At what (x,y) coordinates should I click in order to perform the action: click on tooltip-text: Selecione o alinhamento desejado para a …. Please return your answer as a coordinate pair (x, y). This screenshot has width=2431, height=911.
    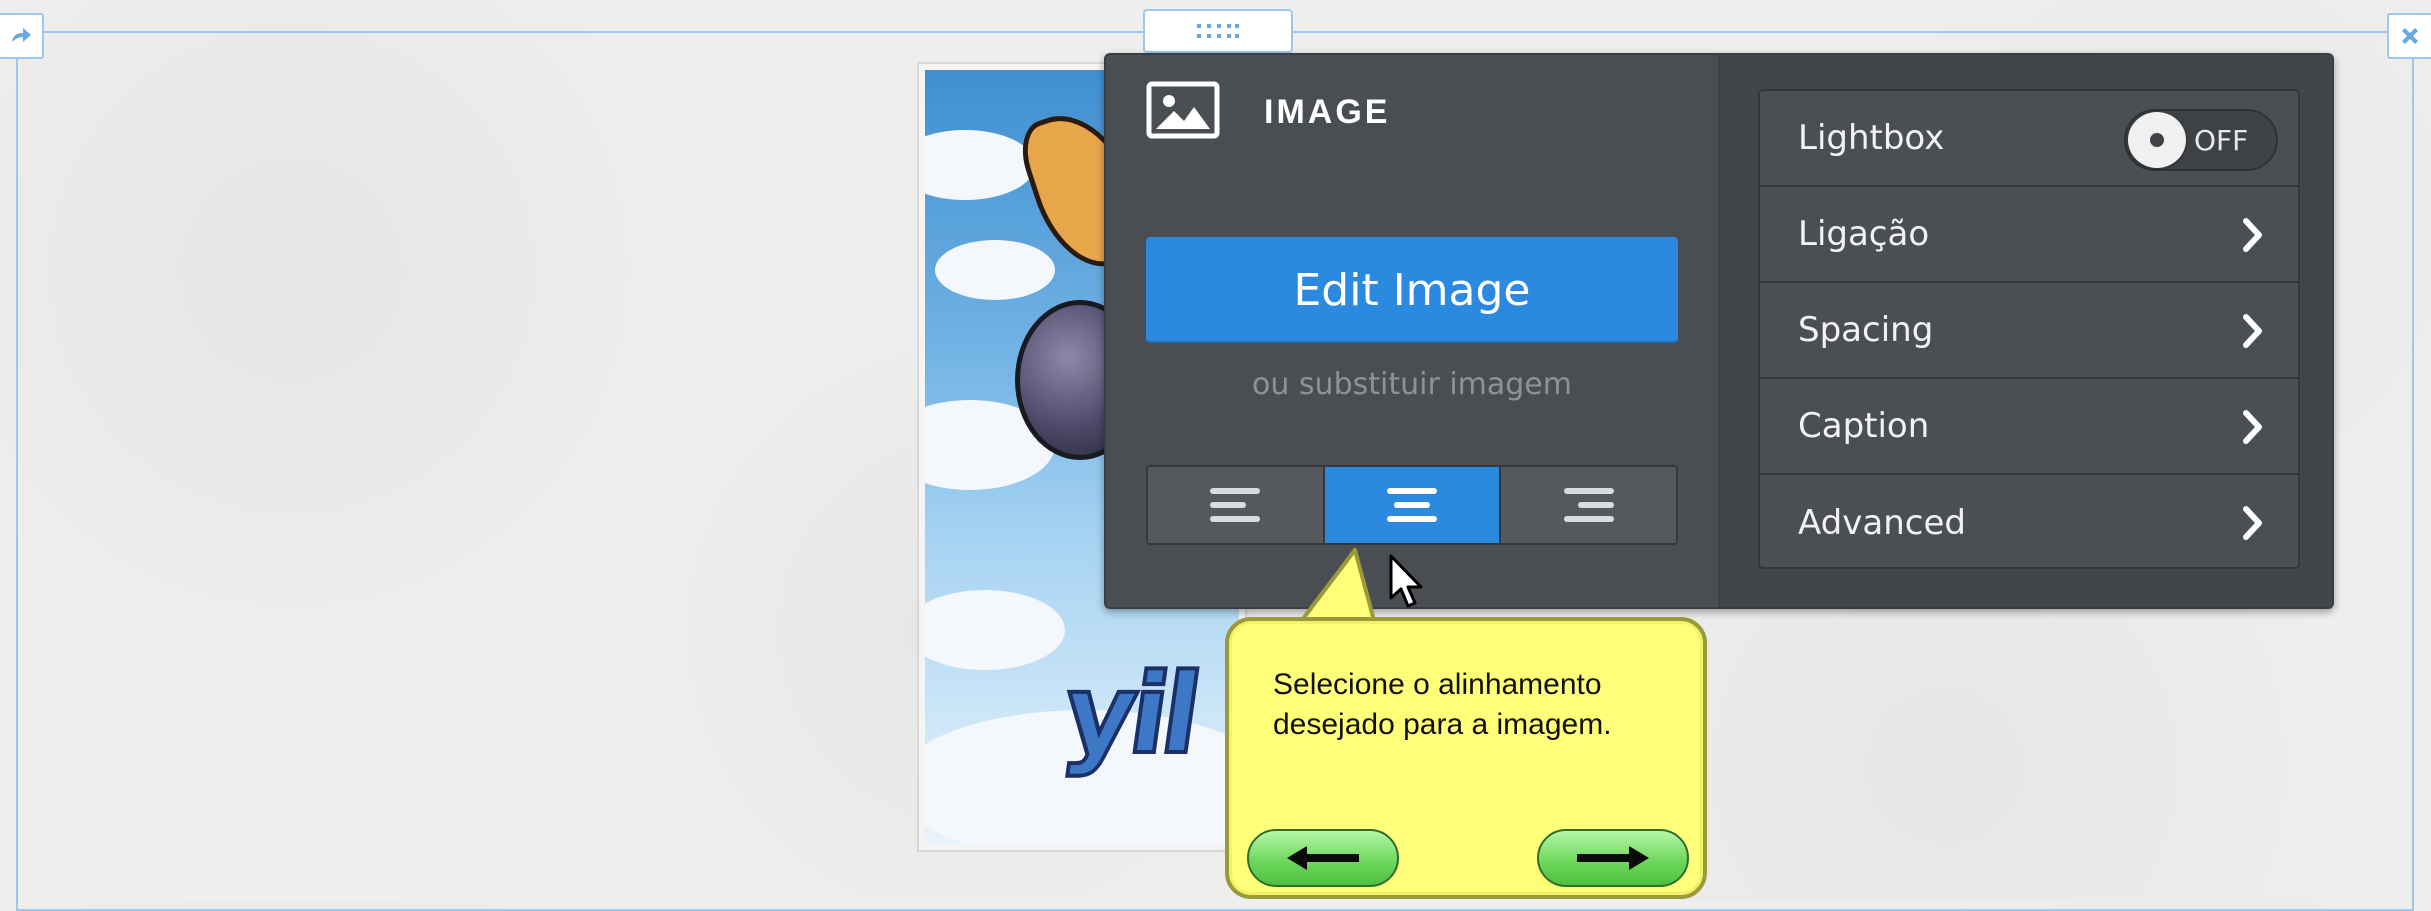
    Looking at the image, I should click on (1442, 704).